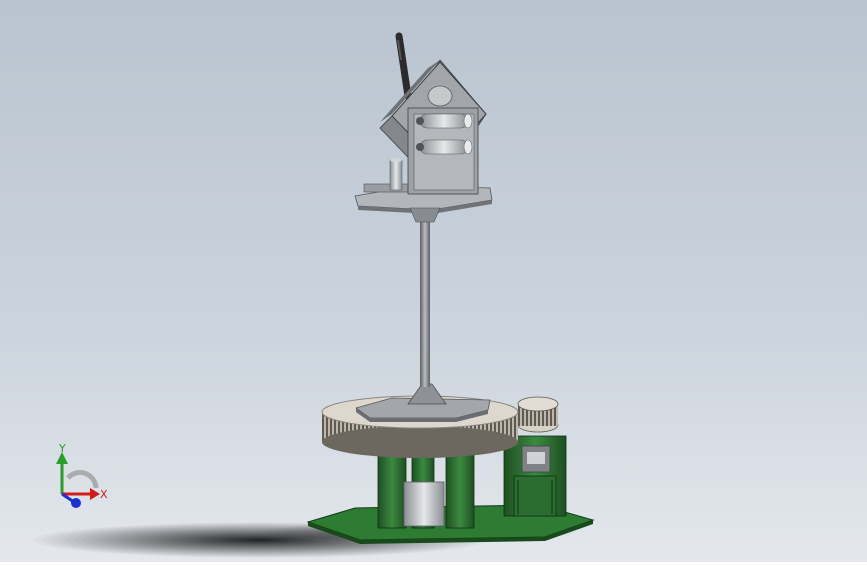 The width and height of the screenshot is (867, 566). I want to click on z-axis-arrowhead, so click(76, 503).